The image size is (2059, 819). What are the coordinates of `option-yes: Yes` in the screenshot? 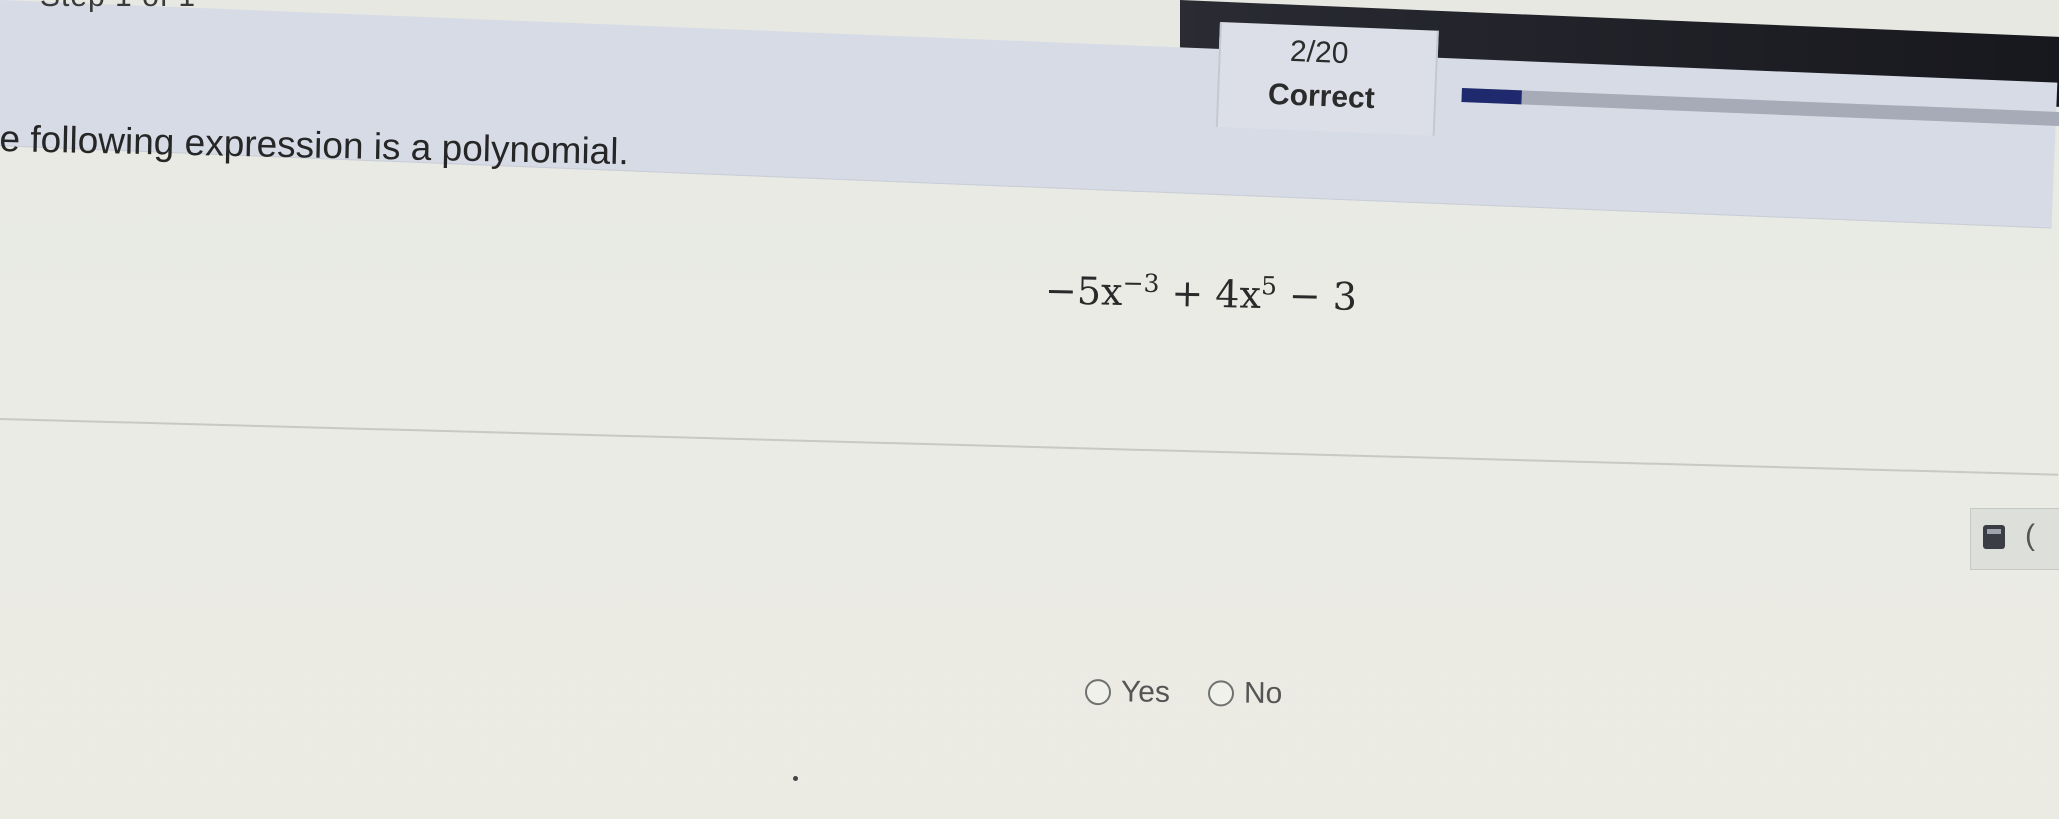 It's located at (1127, 692).